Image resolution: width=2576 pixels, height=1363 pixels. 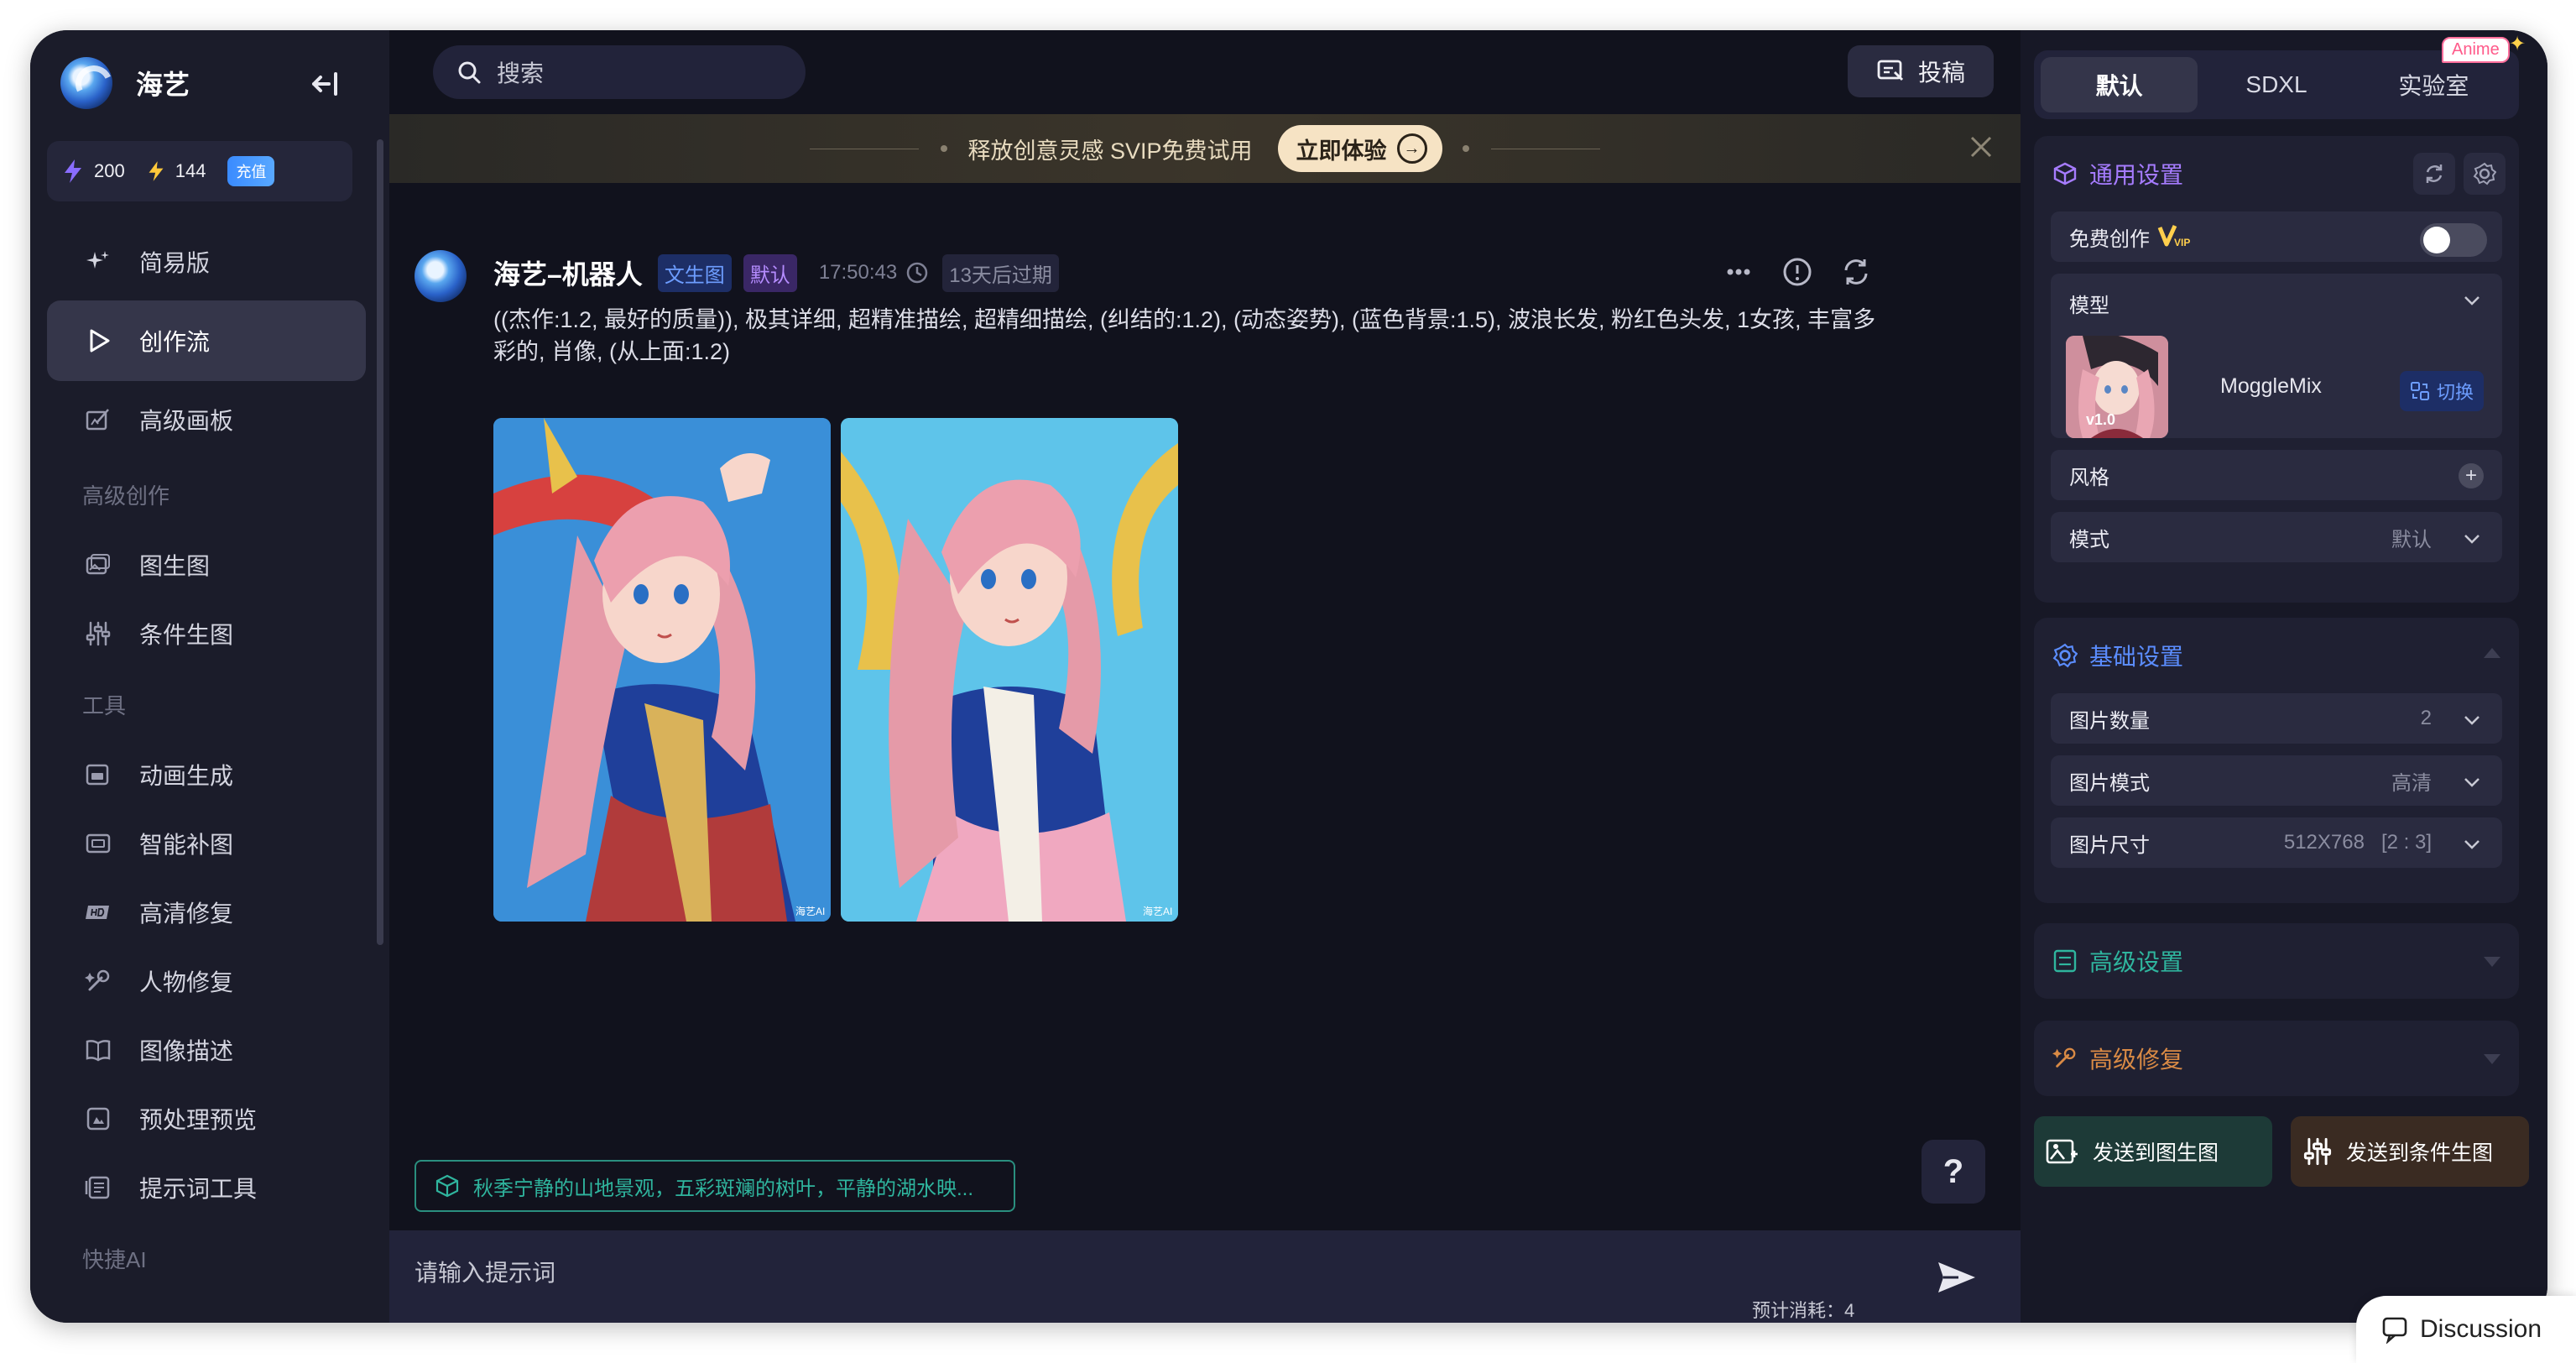 What do you see at coordinates (206, 774) in the screenshot?
I see `sidebar-item-animation: 动画生成` at bounding box center [206, 774].